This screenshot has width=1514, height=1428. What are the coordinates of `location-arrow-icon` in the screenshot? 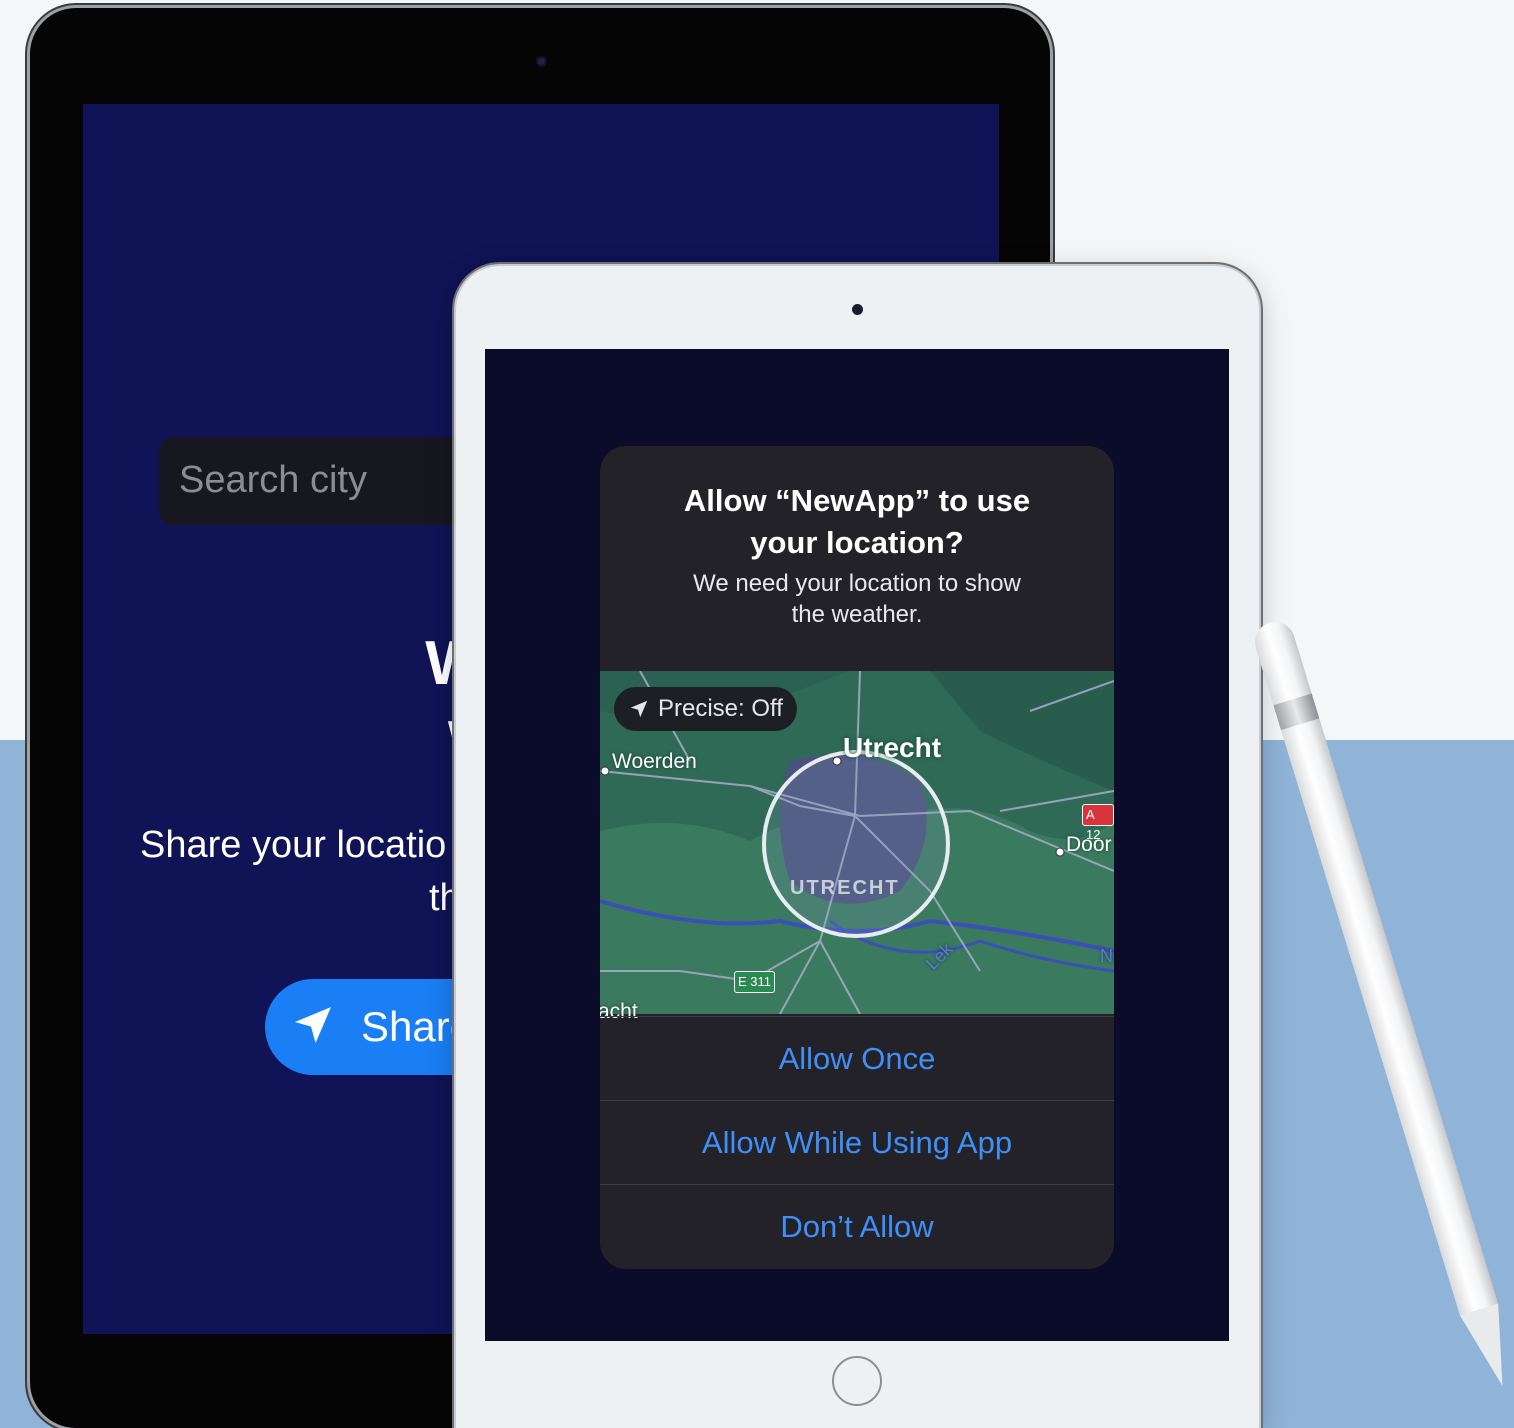 It's located at (313, 1025).